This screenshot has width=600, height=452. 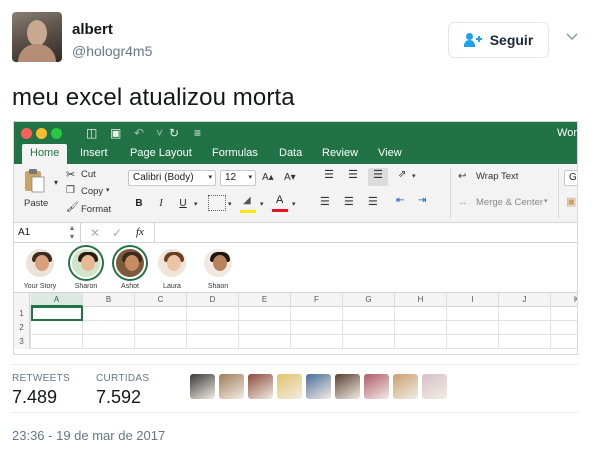 I want to click on retweets-label: RETWEETS, so click(x=41, y=378).